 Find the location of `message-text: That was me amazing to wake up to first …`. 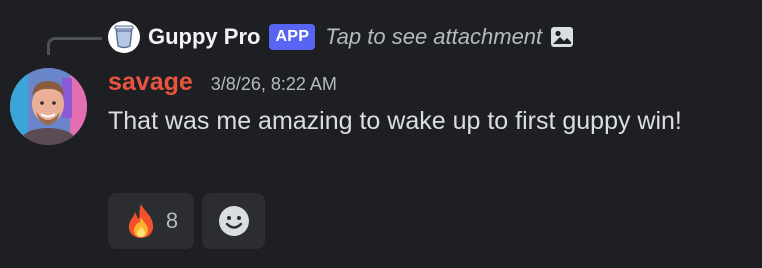

message-text: That was me amazing to wake up to first … is located at coordinates (395, 121).